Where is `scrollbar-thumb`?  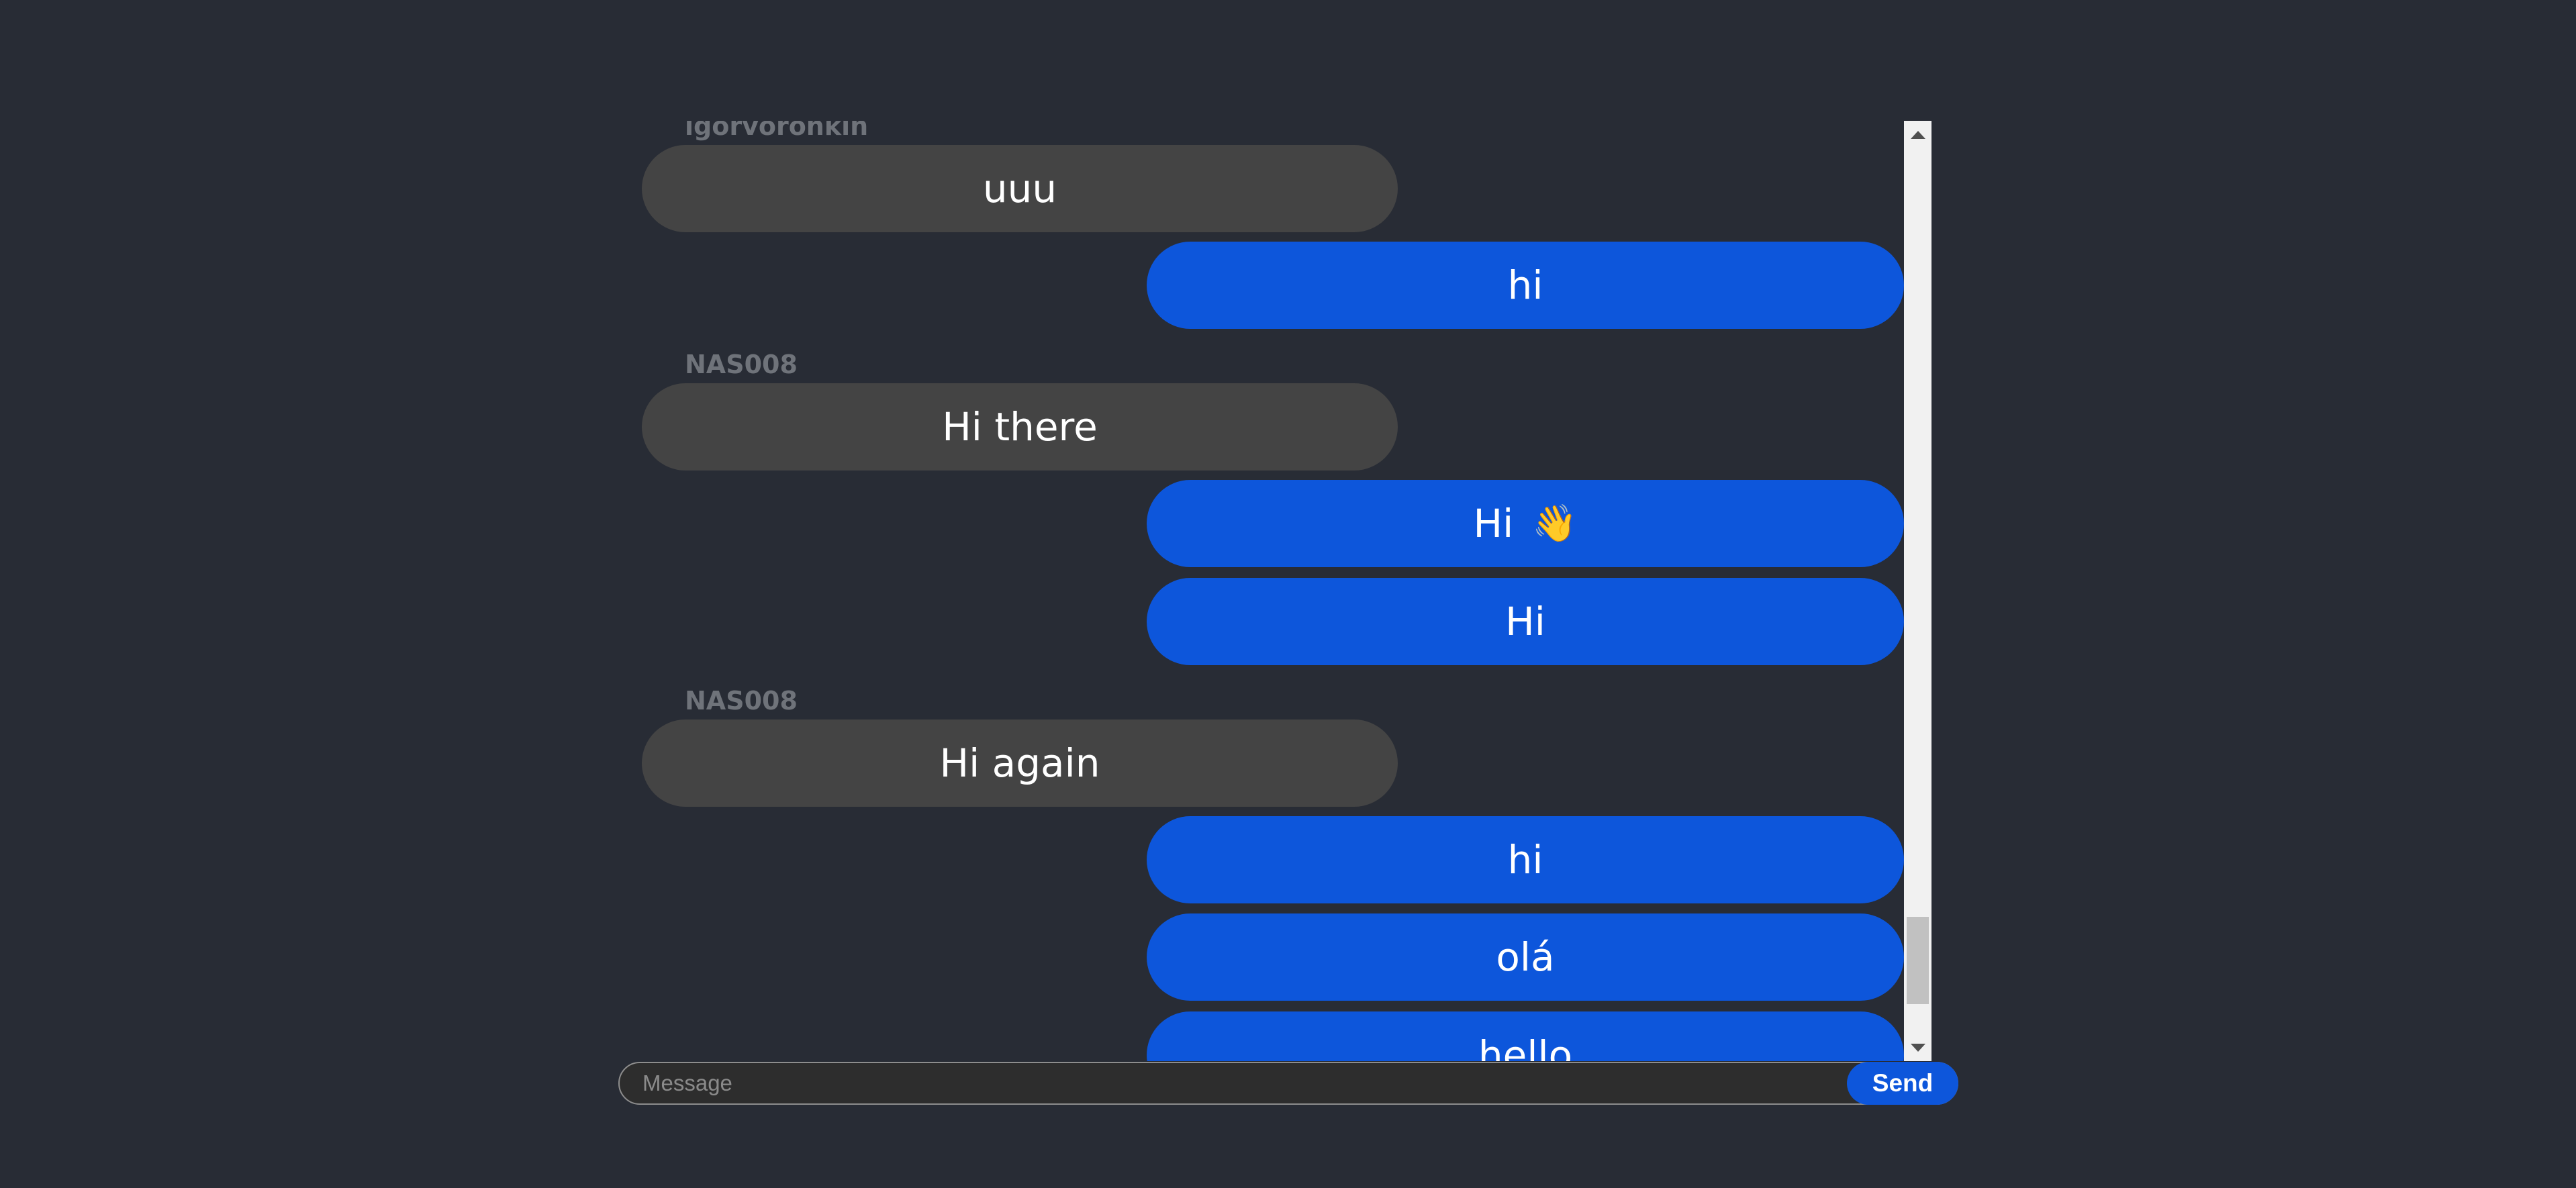 scrollbar-thumb is located at coordinates (1918, 960).